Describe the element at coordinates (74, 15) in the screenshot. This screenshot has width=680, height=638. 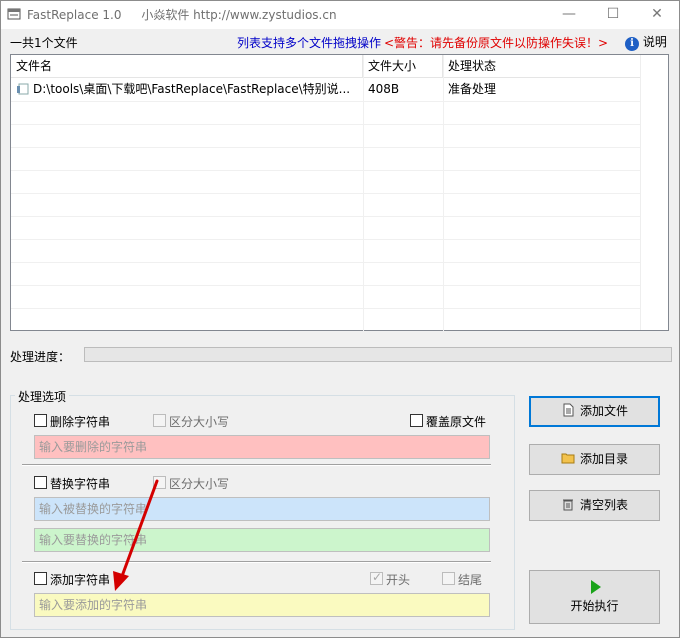
I see `app-title: FastReplace 1.0` at that location.